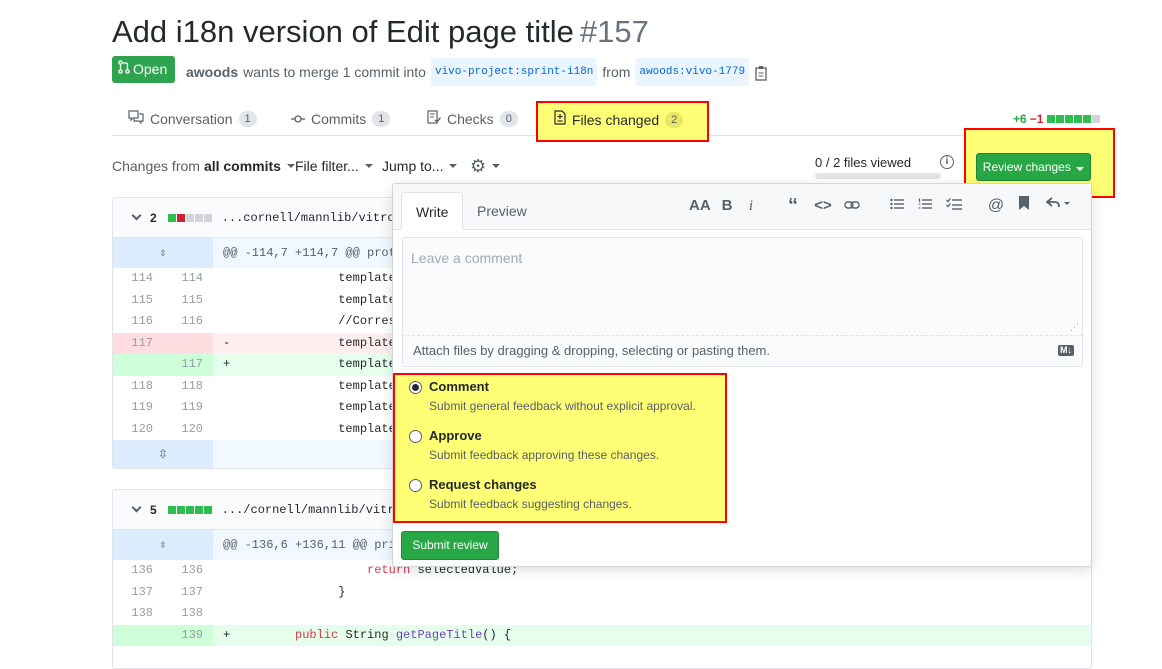 Image resolution: width=1162 pixels, height=669 pixels. I want to click on old-line-number: 138, so click(138, 614).